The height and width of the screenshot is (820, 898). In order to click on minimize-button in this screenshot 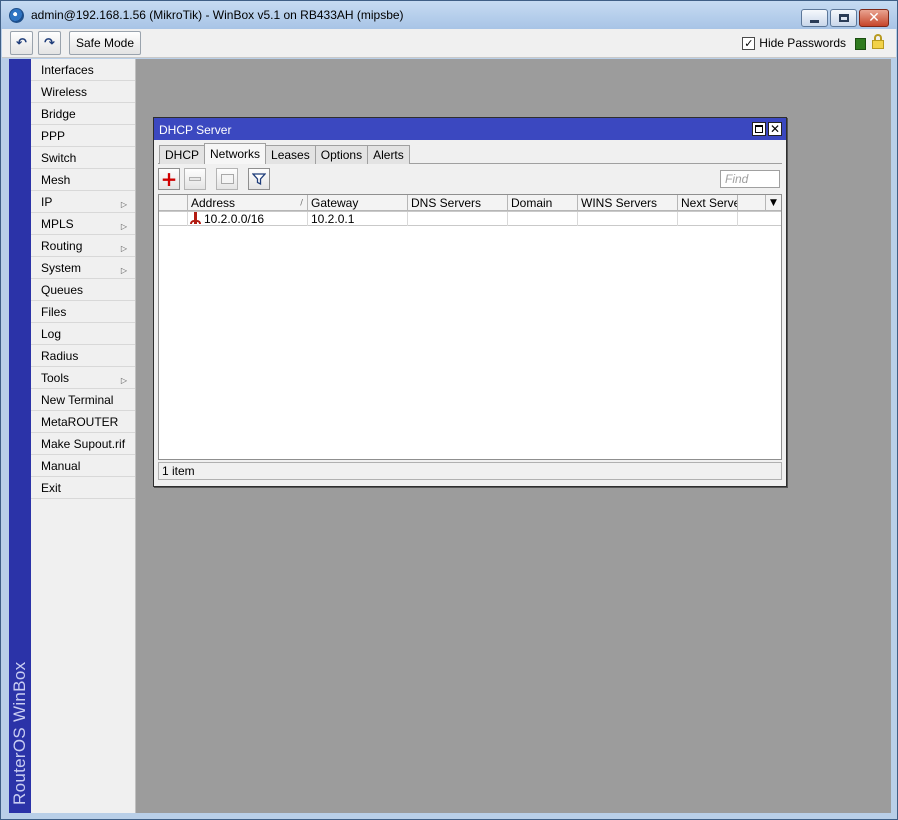, I will do `click(814, 18)`.